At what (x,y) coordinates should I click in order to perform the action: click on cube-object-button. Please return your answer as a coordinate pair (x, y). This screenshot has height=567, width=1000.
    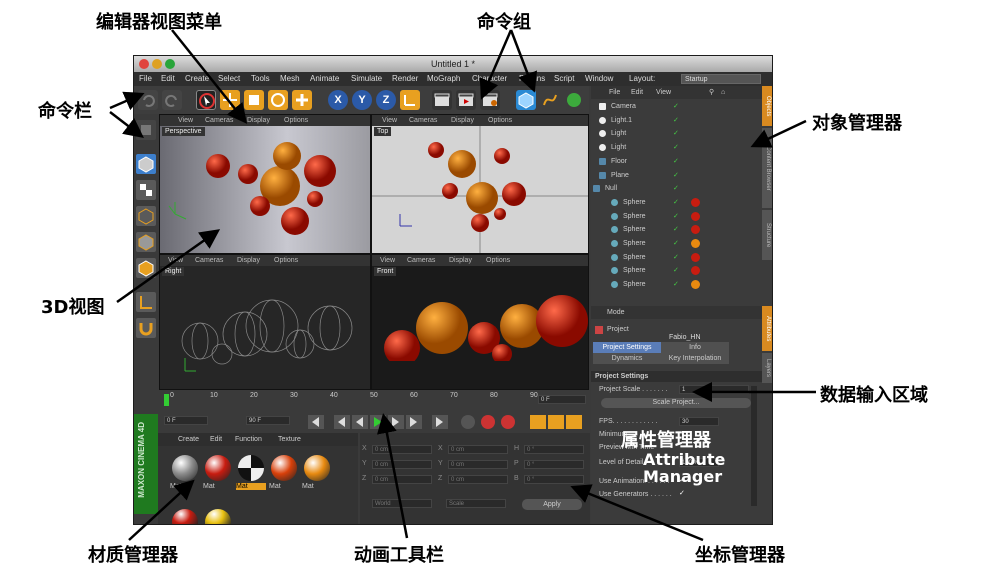
    Looking at the image, I should click on (526, 100).